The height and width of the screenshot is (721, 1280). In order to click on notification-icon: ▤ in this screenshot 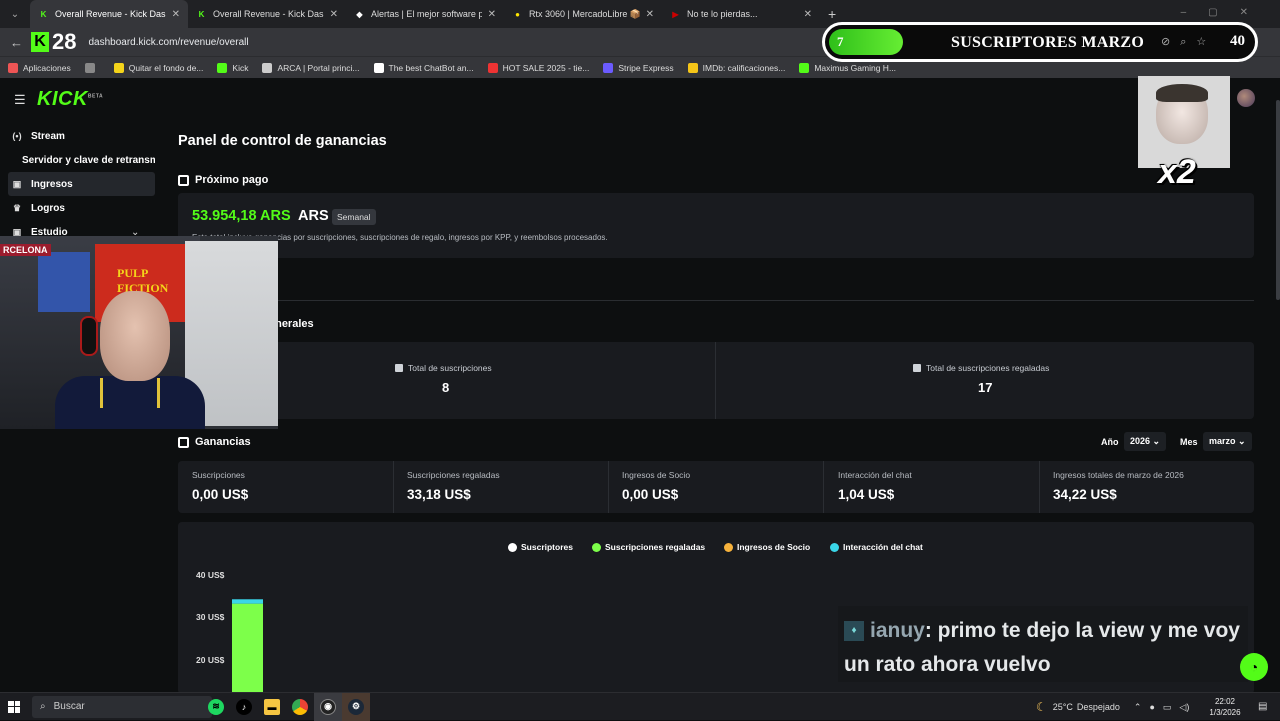, I will do `click(1262, 706)`.